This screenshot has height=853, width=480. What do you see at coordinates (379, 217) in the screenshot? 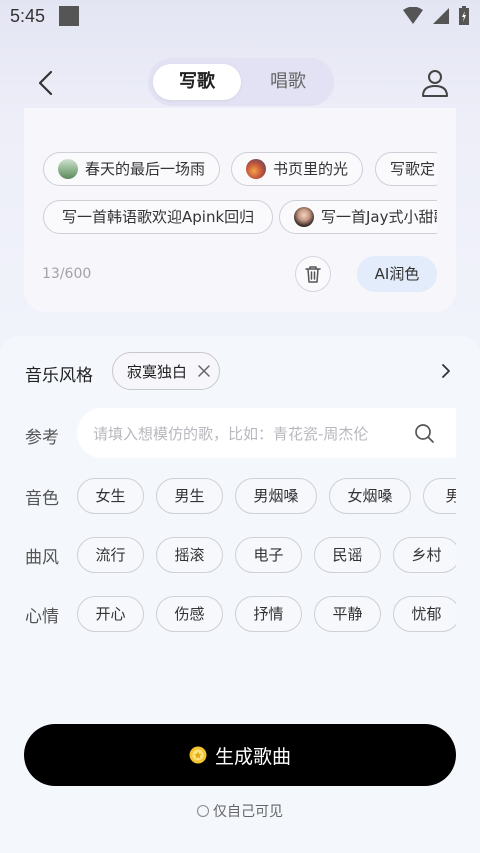
I see `suggestion-label: 写一首Jay式小甜歌` at bounding box center [379, 217].